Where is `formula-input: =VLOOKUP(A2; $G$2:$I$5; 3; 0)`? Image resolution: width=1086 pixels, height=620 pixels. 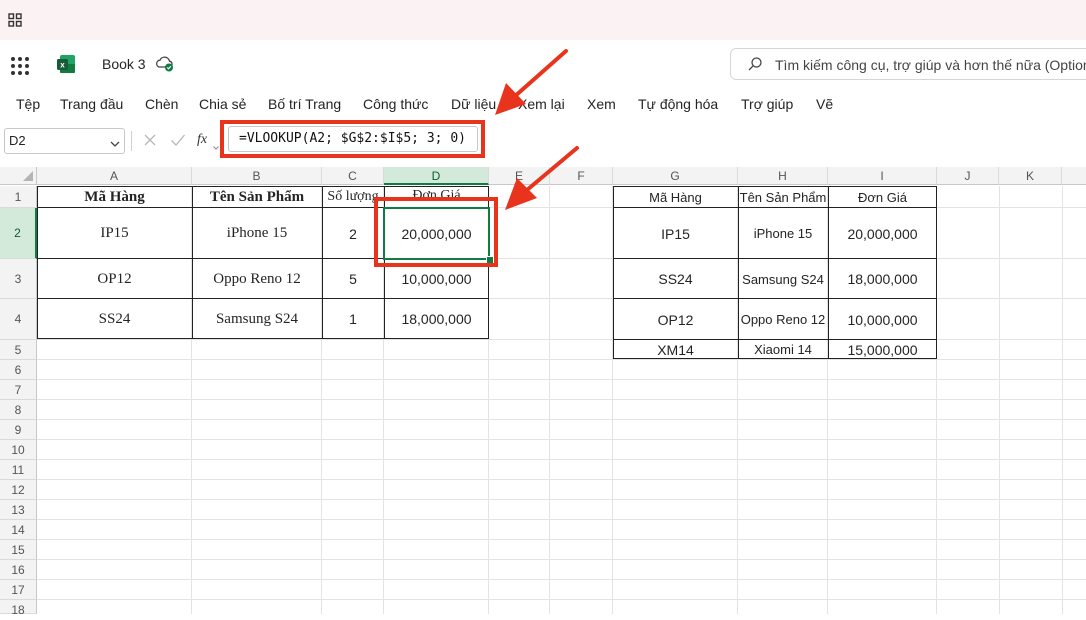
formula-input: =VLOOKUP(A2; $G$2:$I$5; 3; 0) is located at coordinates (353, 139).